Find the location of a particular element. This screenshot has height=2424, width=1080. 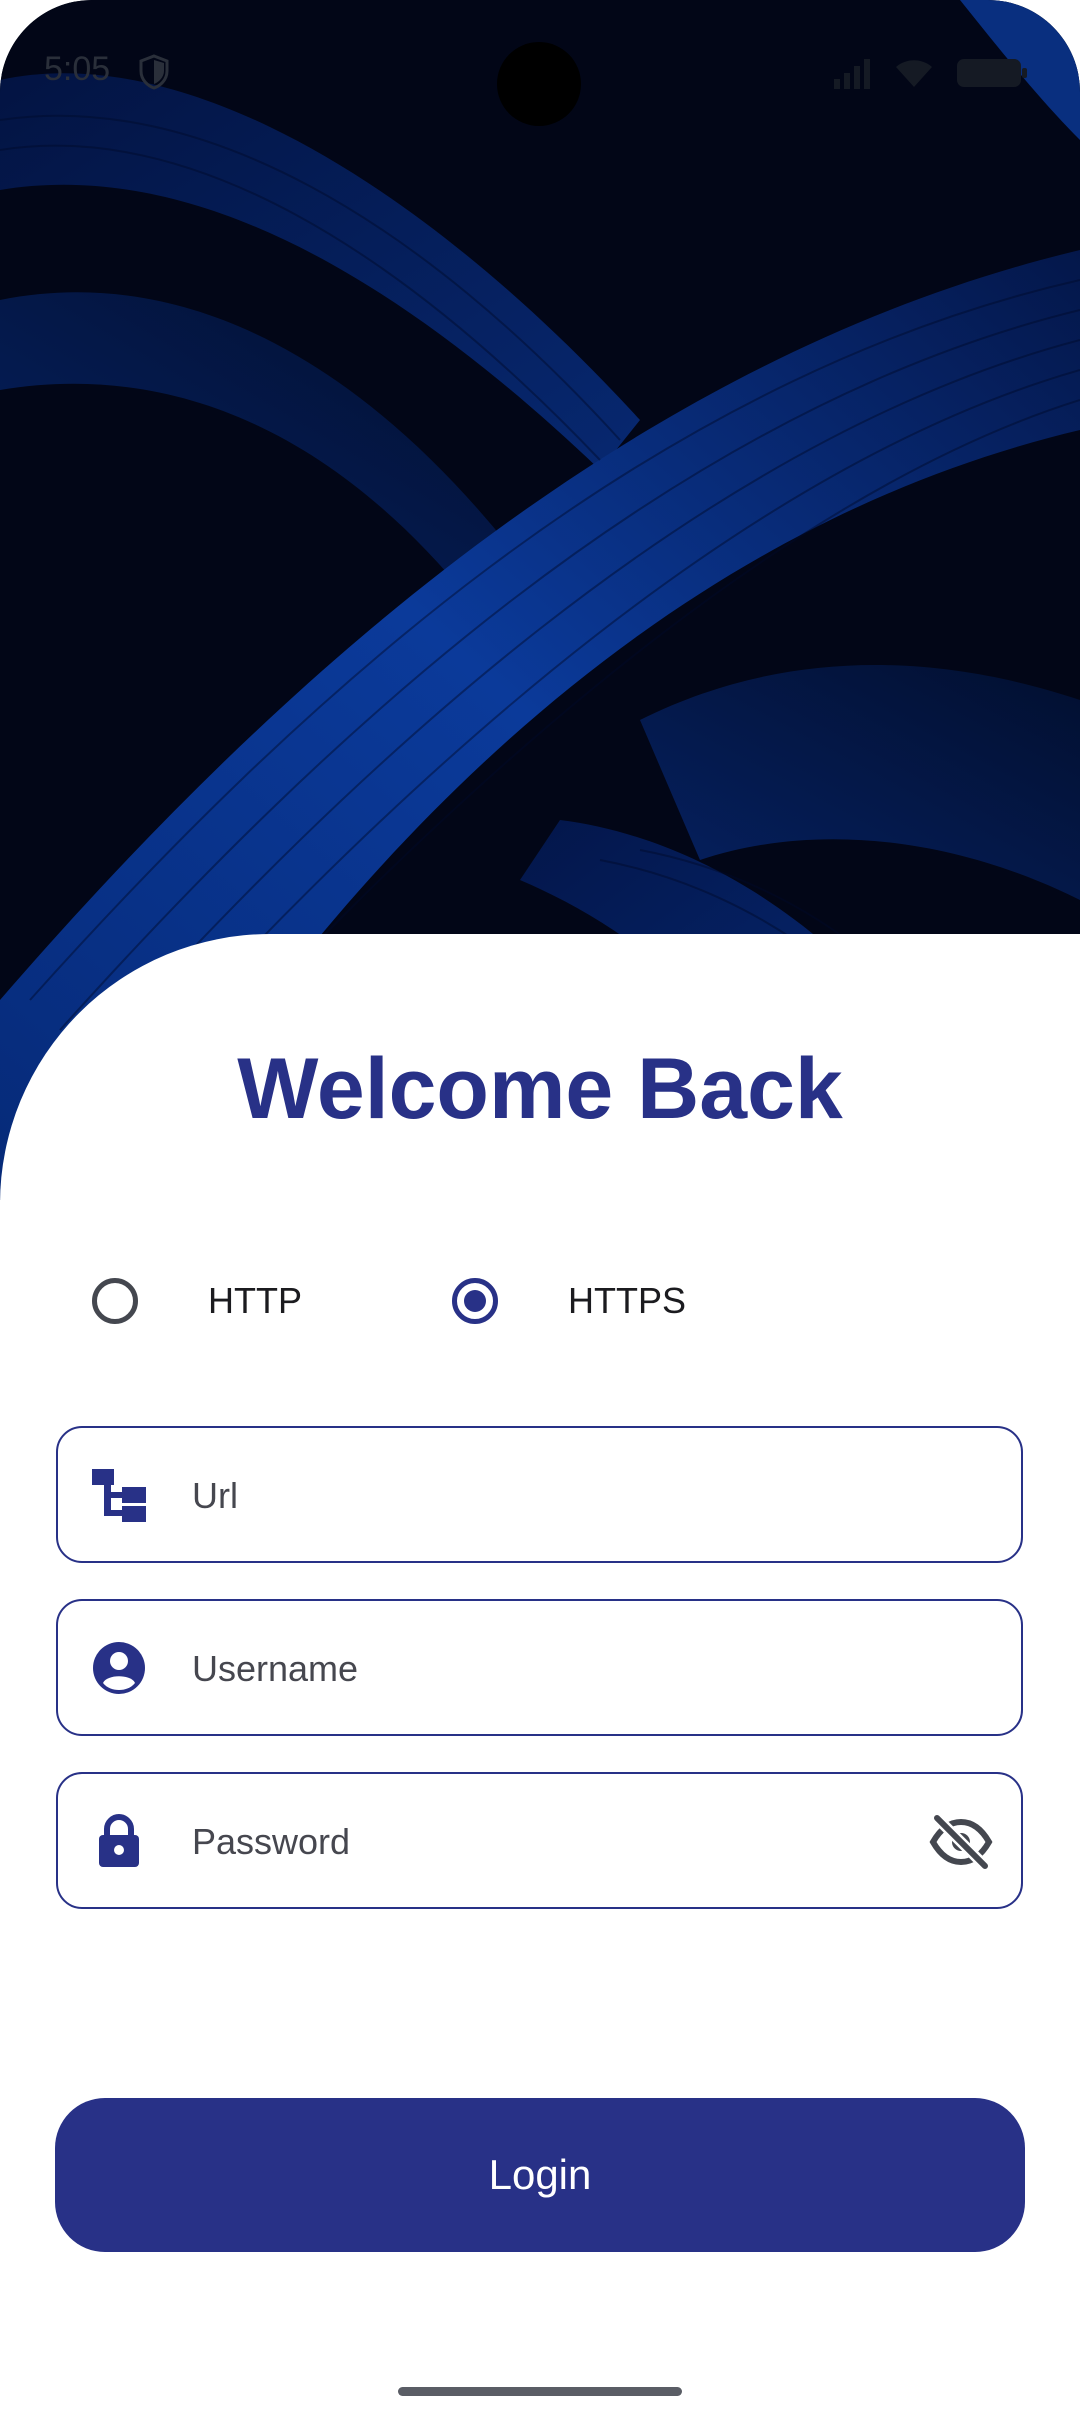

status-bar: 5:05 is located at coordinates (540, 70).